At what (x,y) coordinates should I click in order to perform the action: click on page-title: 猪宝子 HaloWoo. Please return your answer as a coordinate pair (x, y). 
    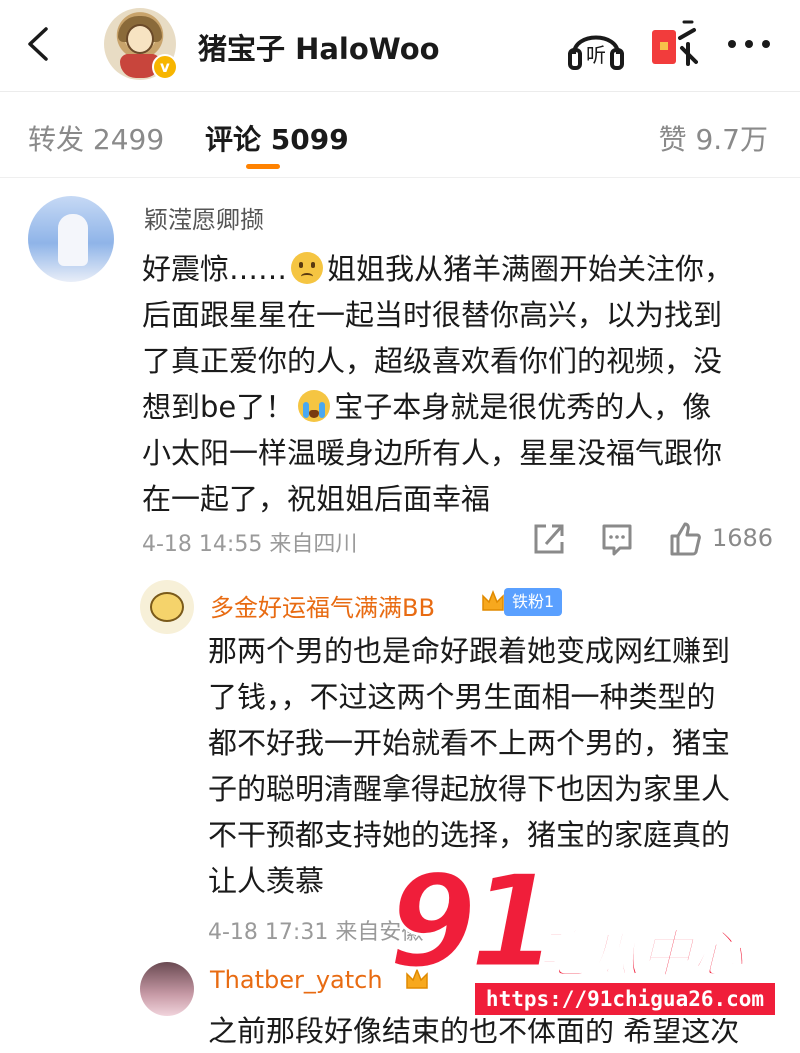
    Looking at the image, I should click on (319, 47).